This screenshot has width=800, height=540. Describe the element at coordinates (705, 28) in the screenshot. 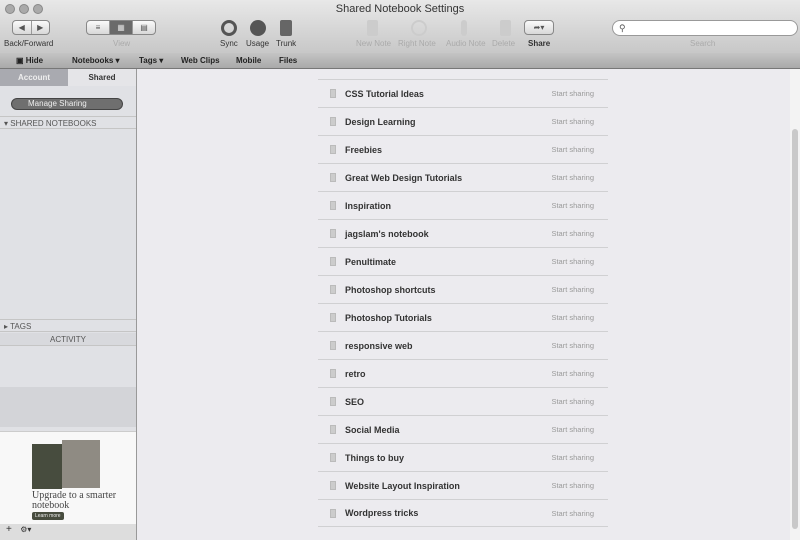

I see `search-input: ⚲` at that location.